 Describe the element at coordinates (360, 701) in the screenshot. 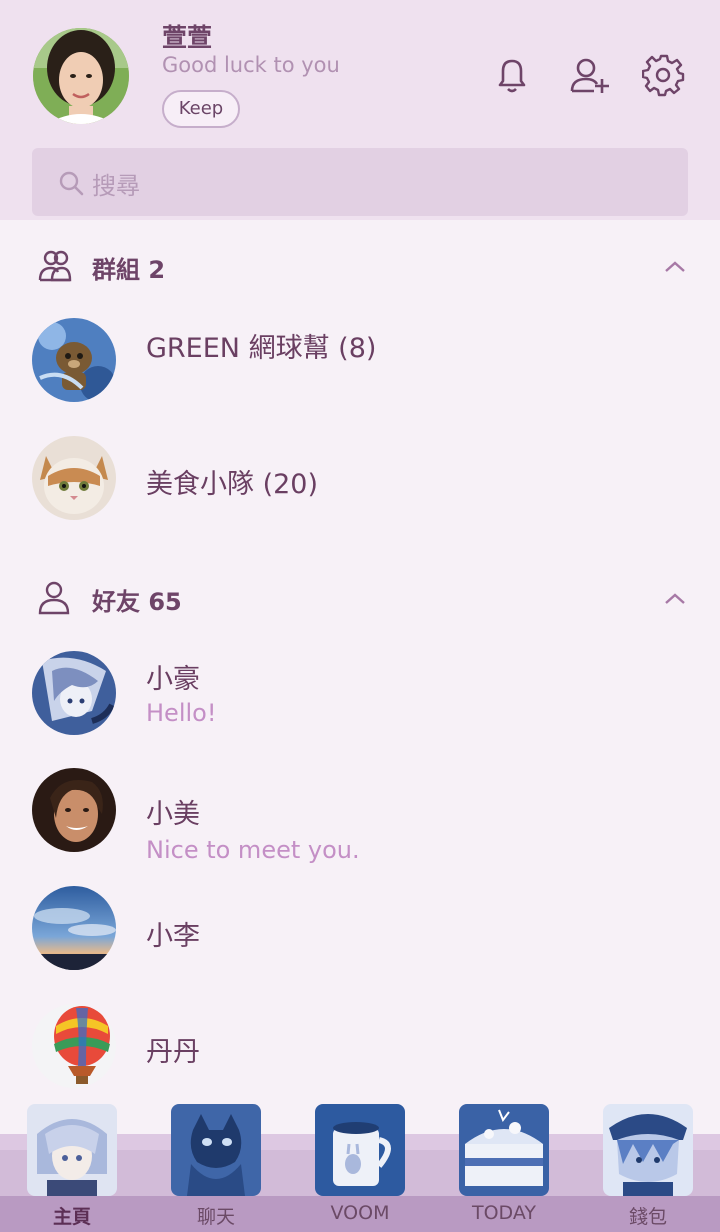

I see `list-item: 小豪 Hello!` at that location.